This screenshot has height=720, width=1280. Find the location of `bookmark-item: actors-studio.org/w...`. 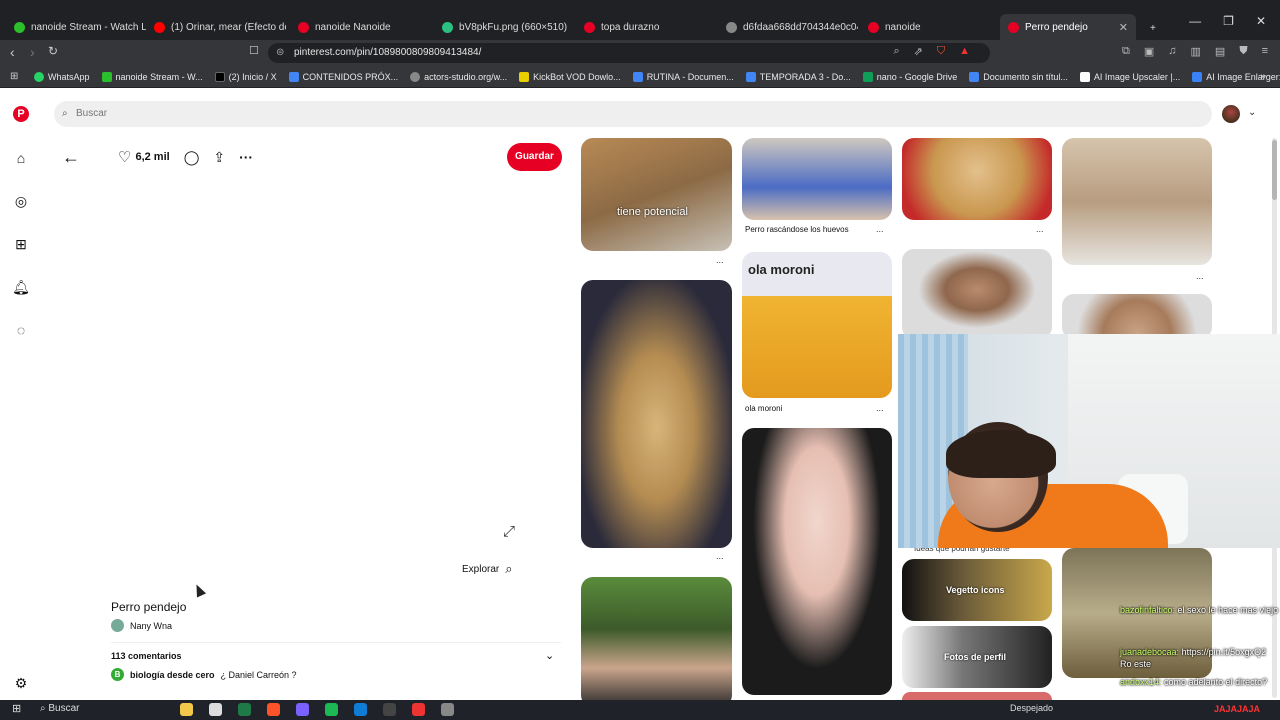

bookmark-item: actors-studio.org/w... is located at coordinates (458, 76).